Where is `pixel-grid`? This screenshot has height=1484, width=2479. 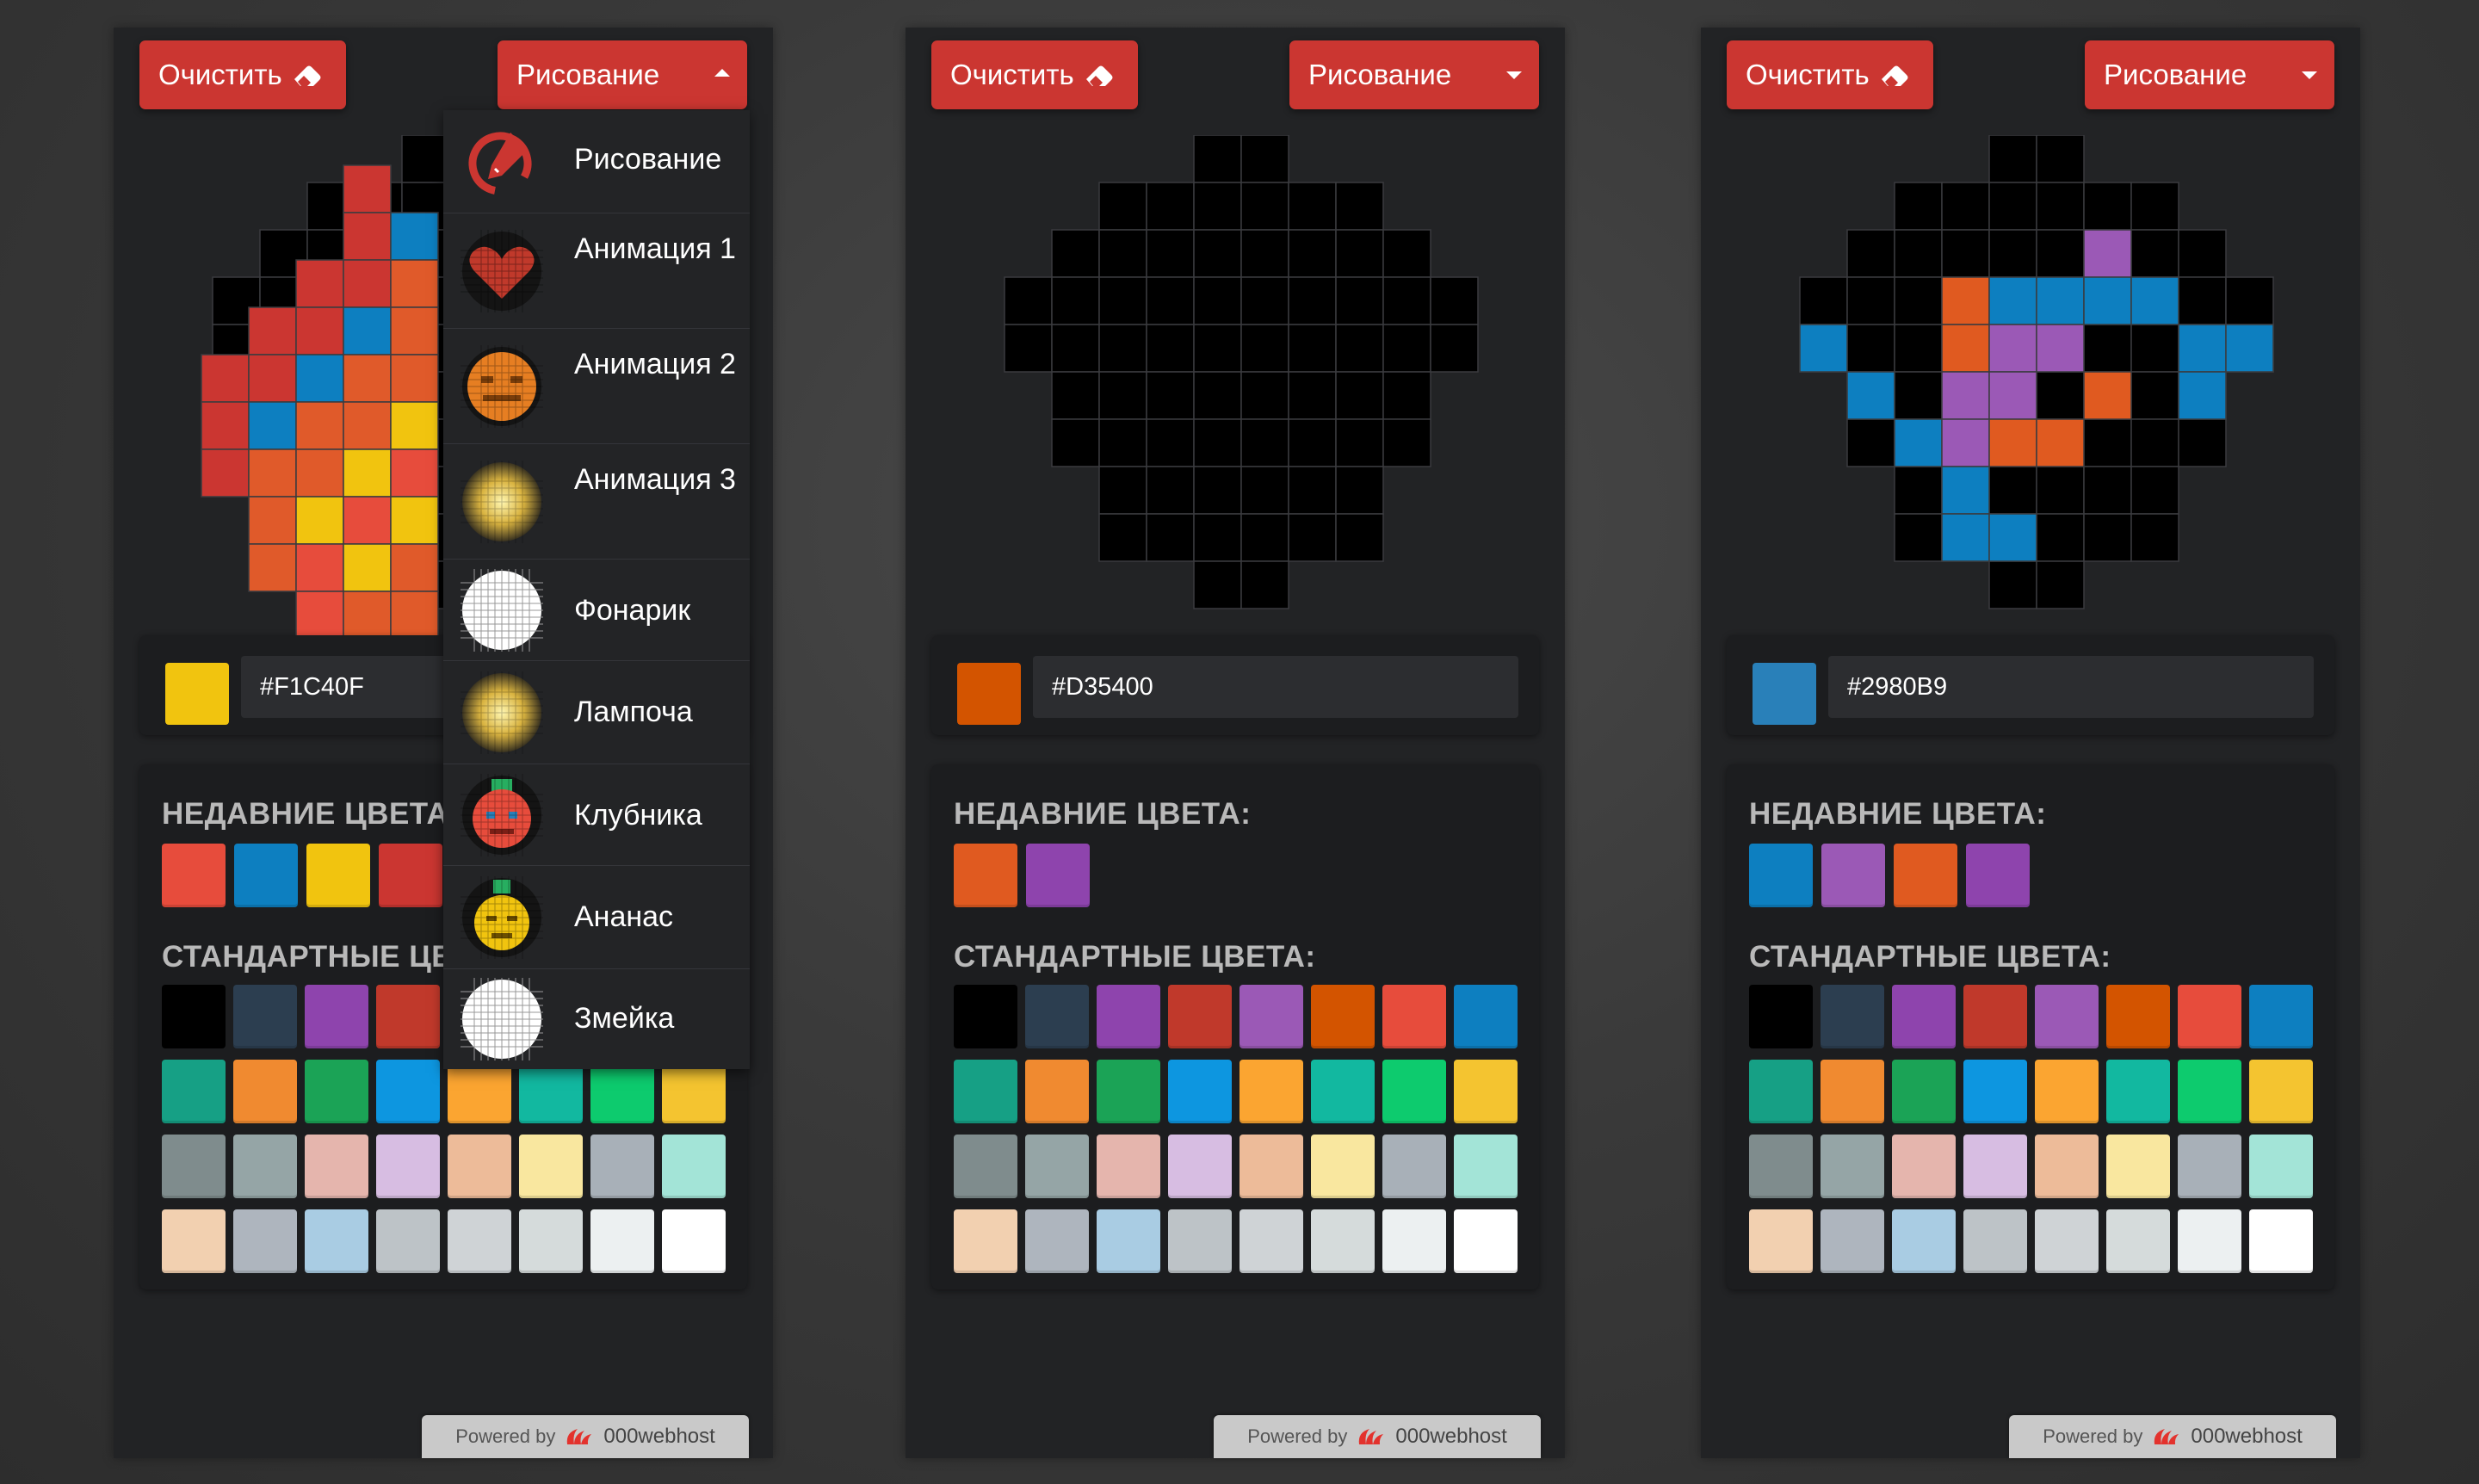 pixel-grid is located at coordinates (2036, 393).